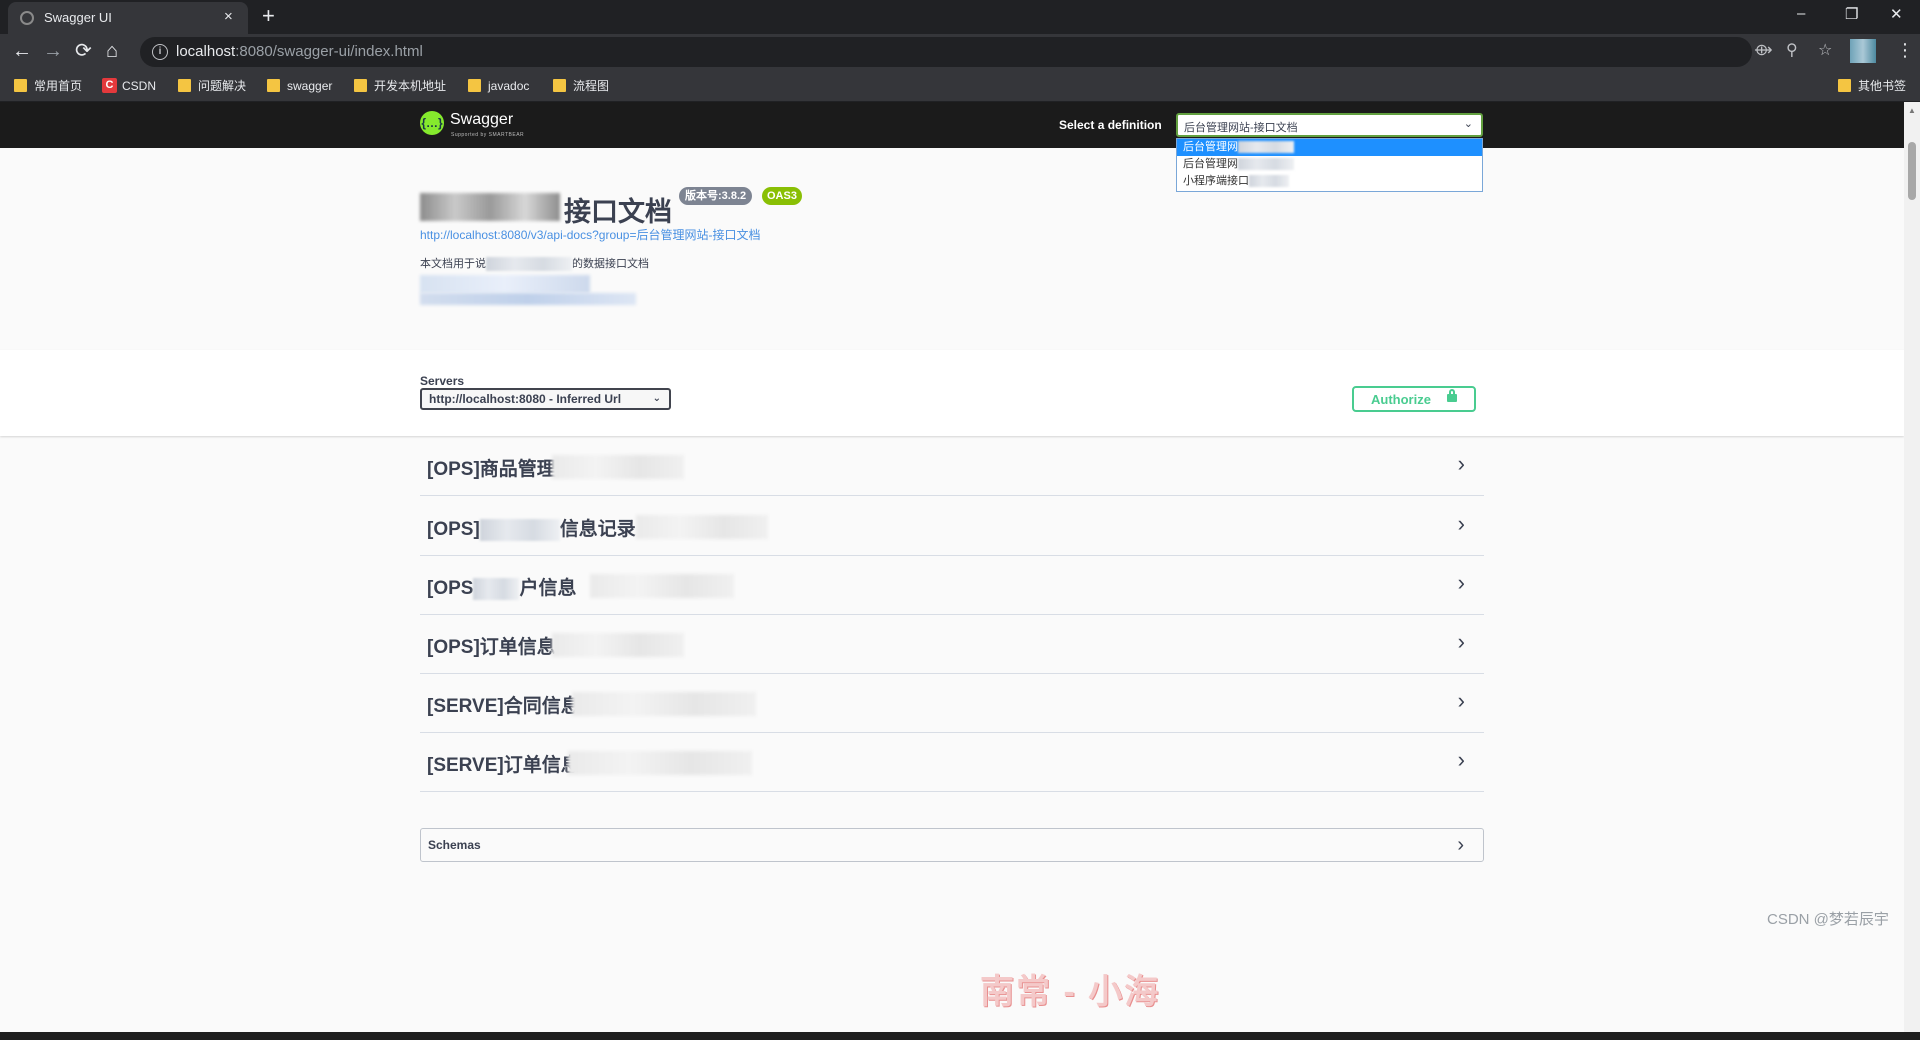 This screenshot has width=1920, height=1040. Describe the element at coordinates (1110, 125) in the screenshot. I see `definition-label: Select a definition` at that location.